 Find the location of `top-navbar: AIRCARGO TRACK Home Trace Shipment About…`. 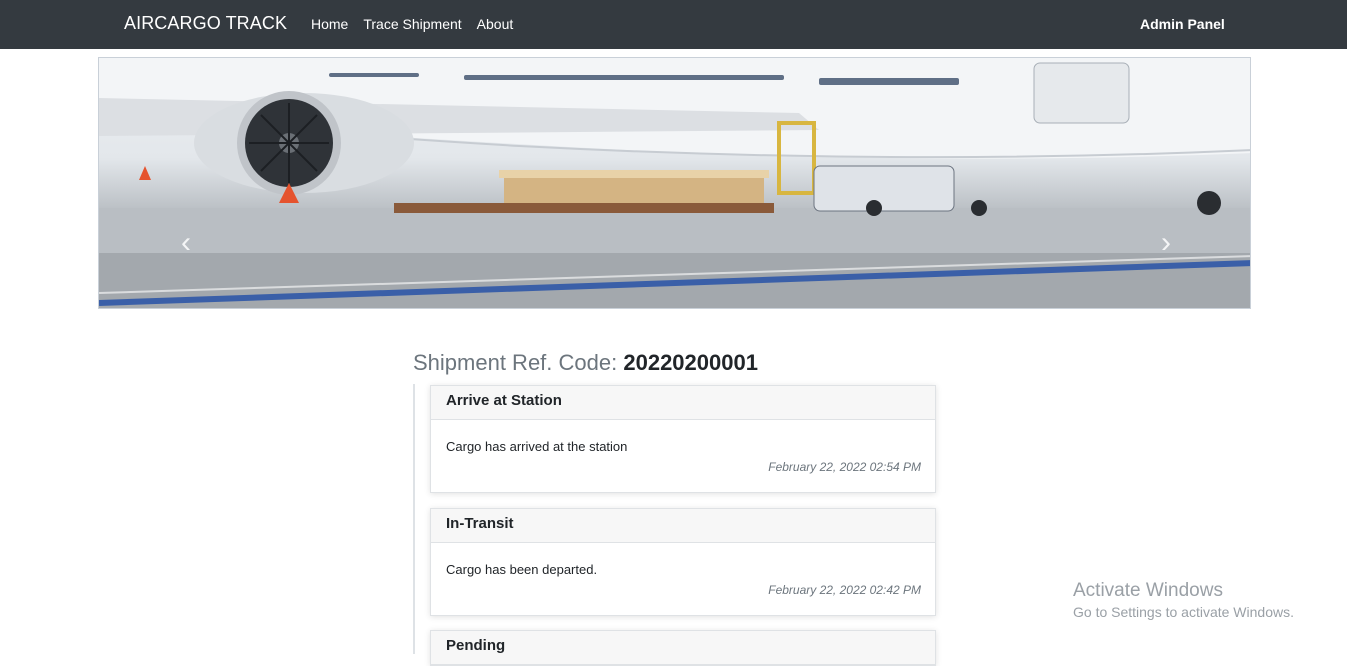

top-navbar: AIRCARGO TRACK Home Trace Shipment About… is located at coordinates (673, 24).